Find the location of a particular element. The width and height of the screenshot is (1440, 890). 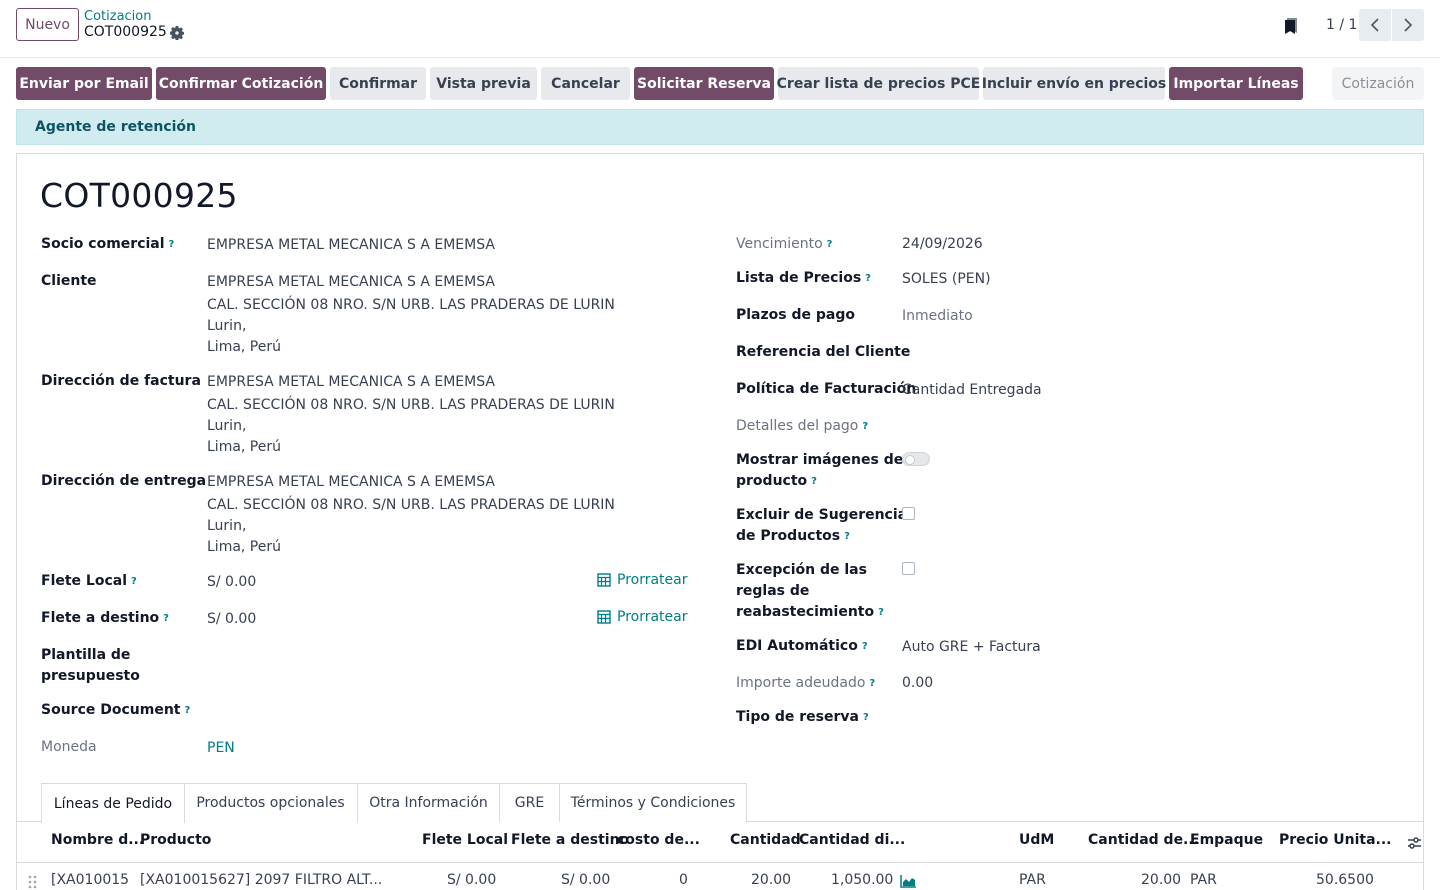

pricelist-field: SOLES (PEN) is located at coordinates (946, 279).